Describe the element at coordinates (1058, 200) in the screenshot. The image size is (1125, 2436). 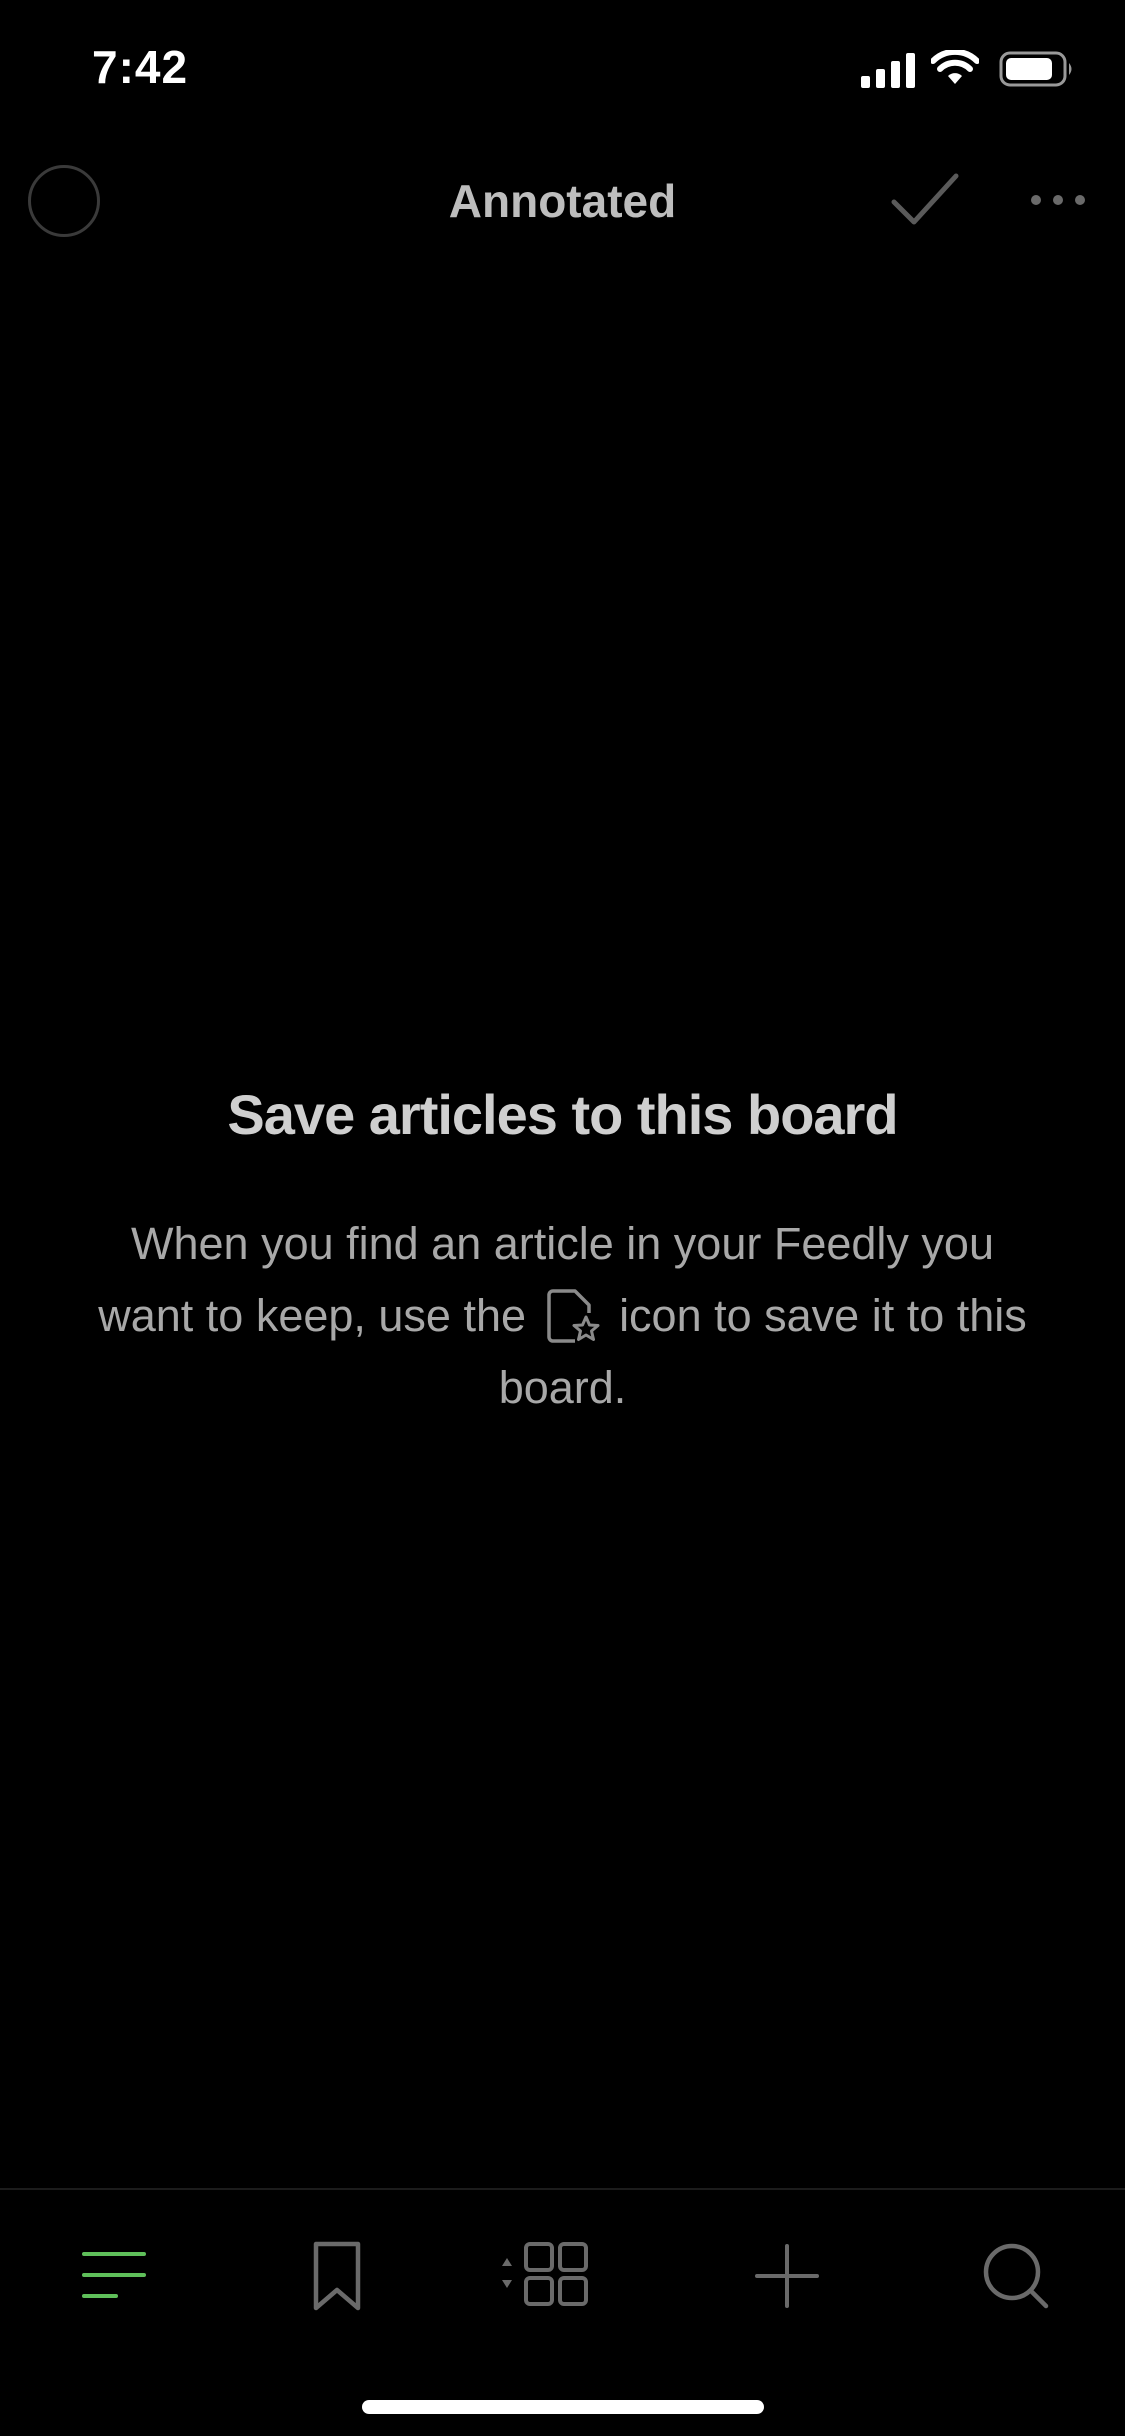
I see `more-icon` at that location.